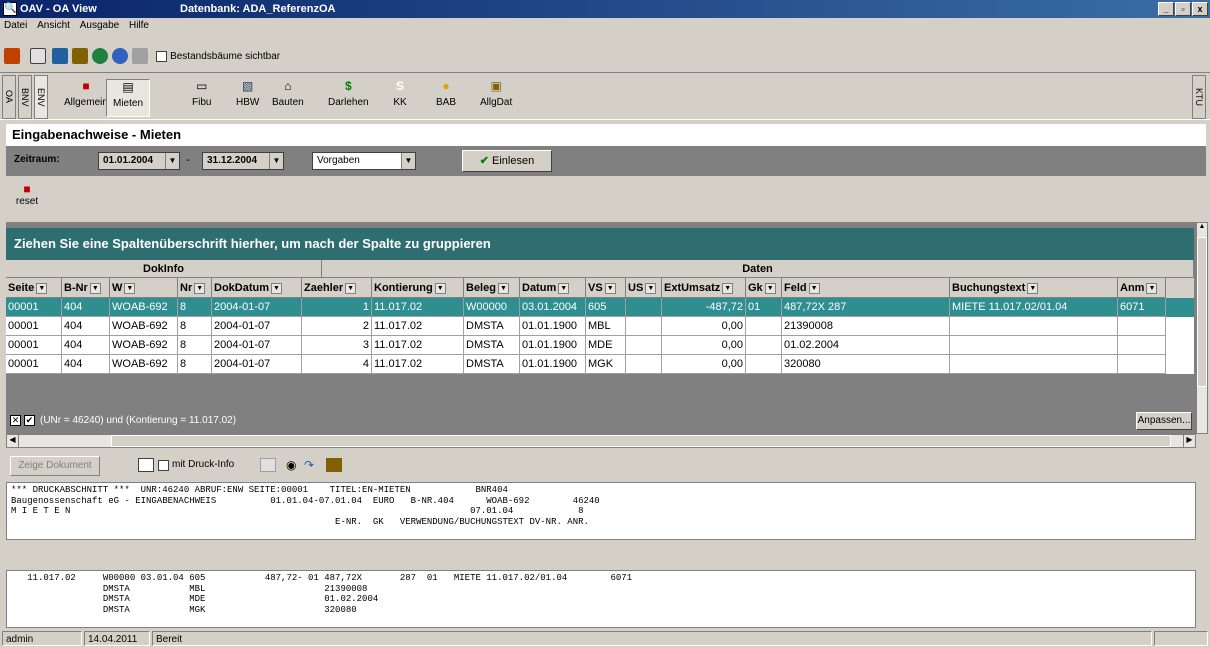  I want to click on tab-env: ENV, so click(41, 97).